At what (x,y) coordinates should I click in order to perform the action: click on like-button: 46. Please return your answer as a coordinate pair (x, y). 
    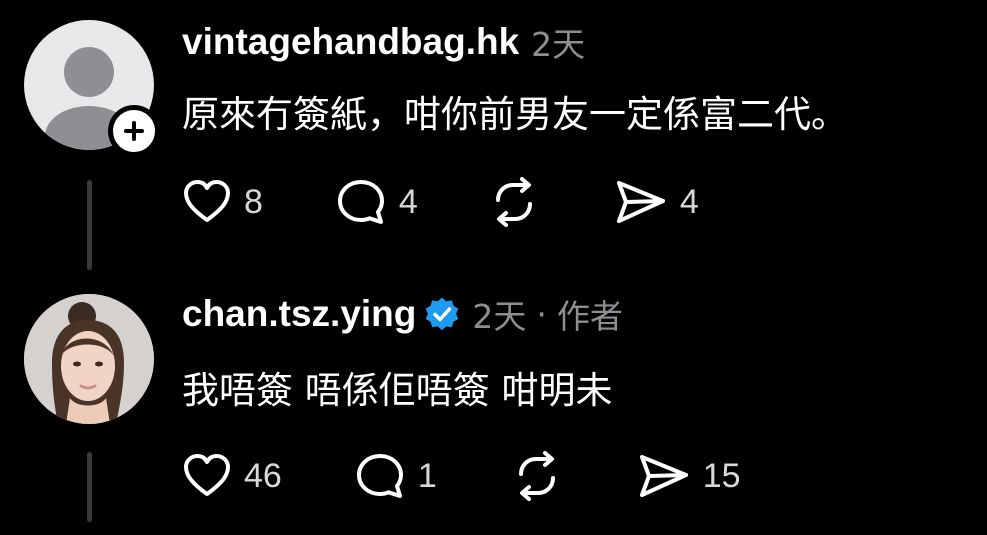
    Looking at the image, I should click on (232, 476).